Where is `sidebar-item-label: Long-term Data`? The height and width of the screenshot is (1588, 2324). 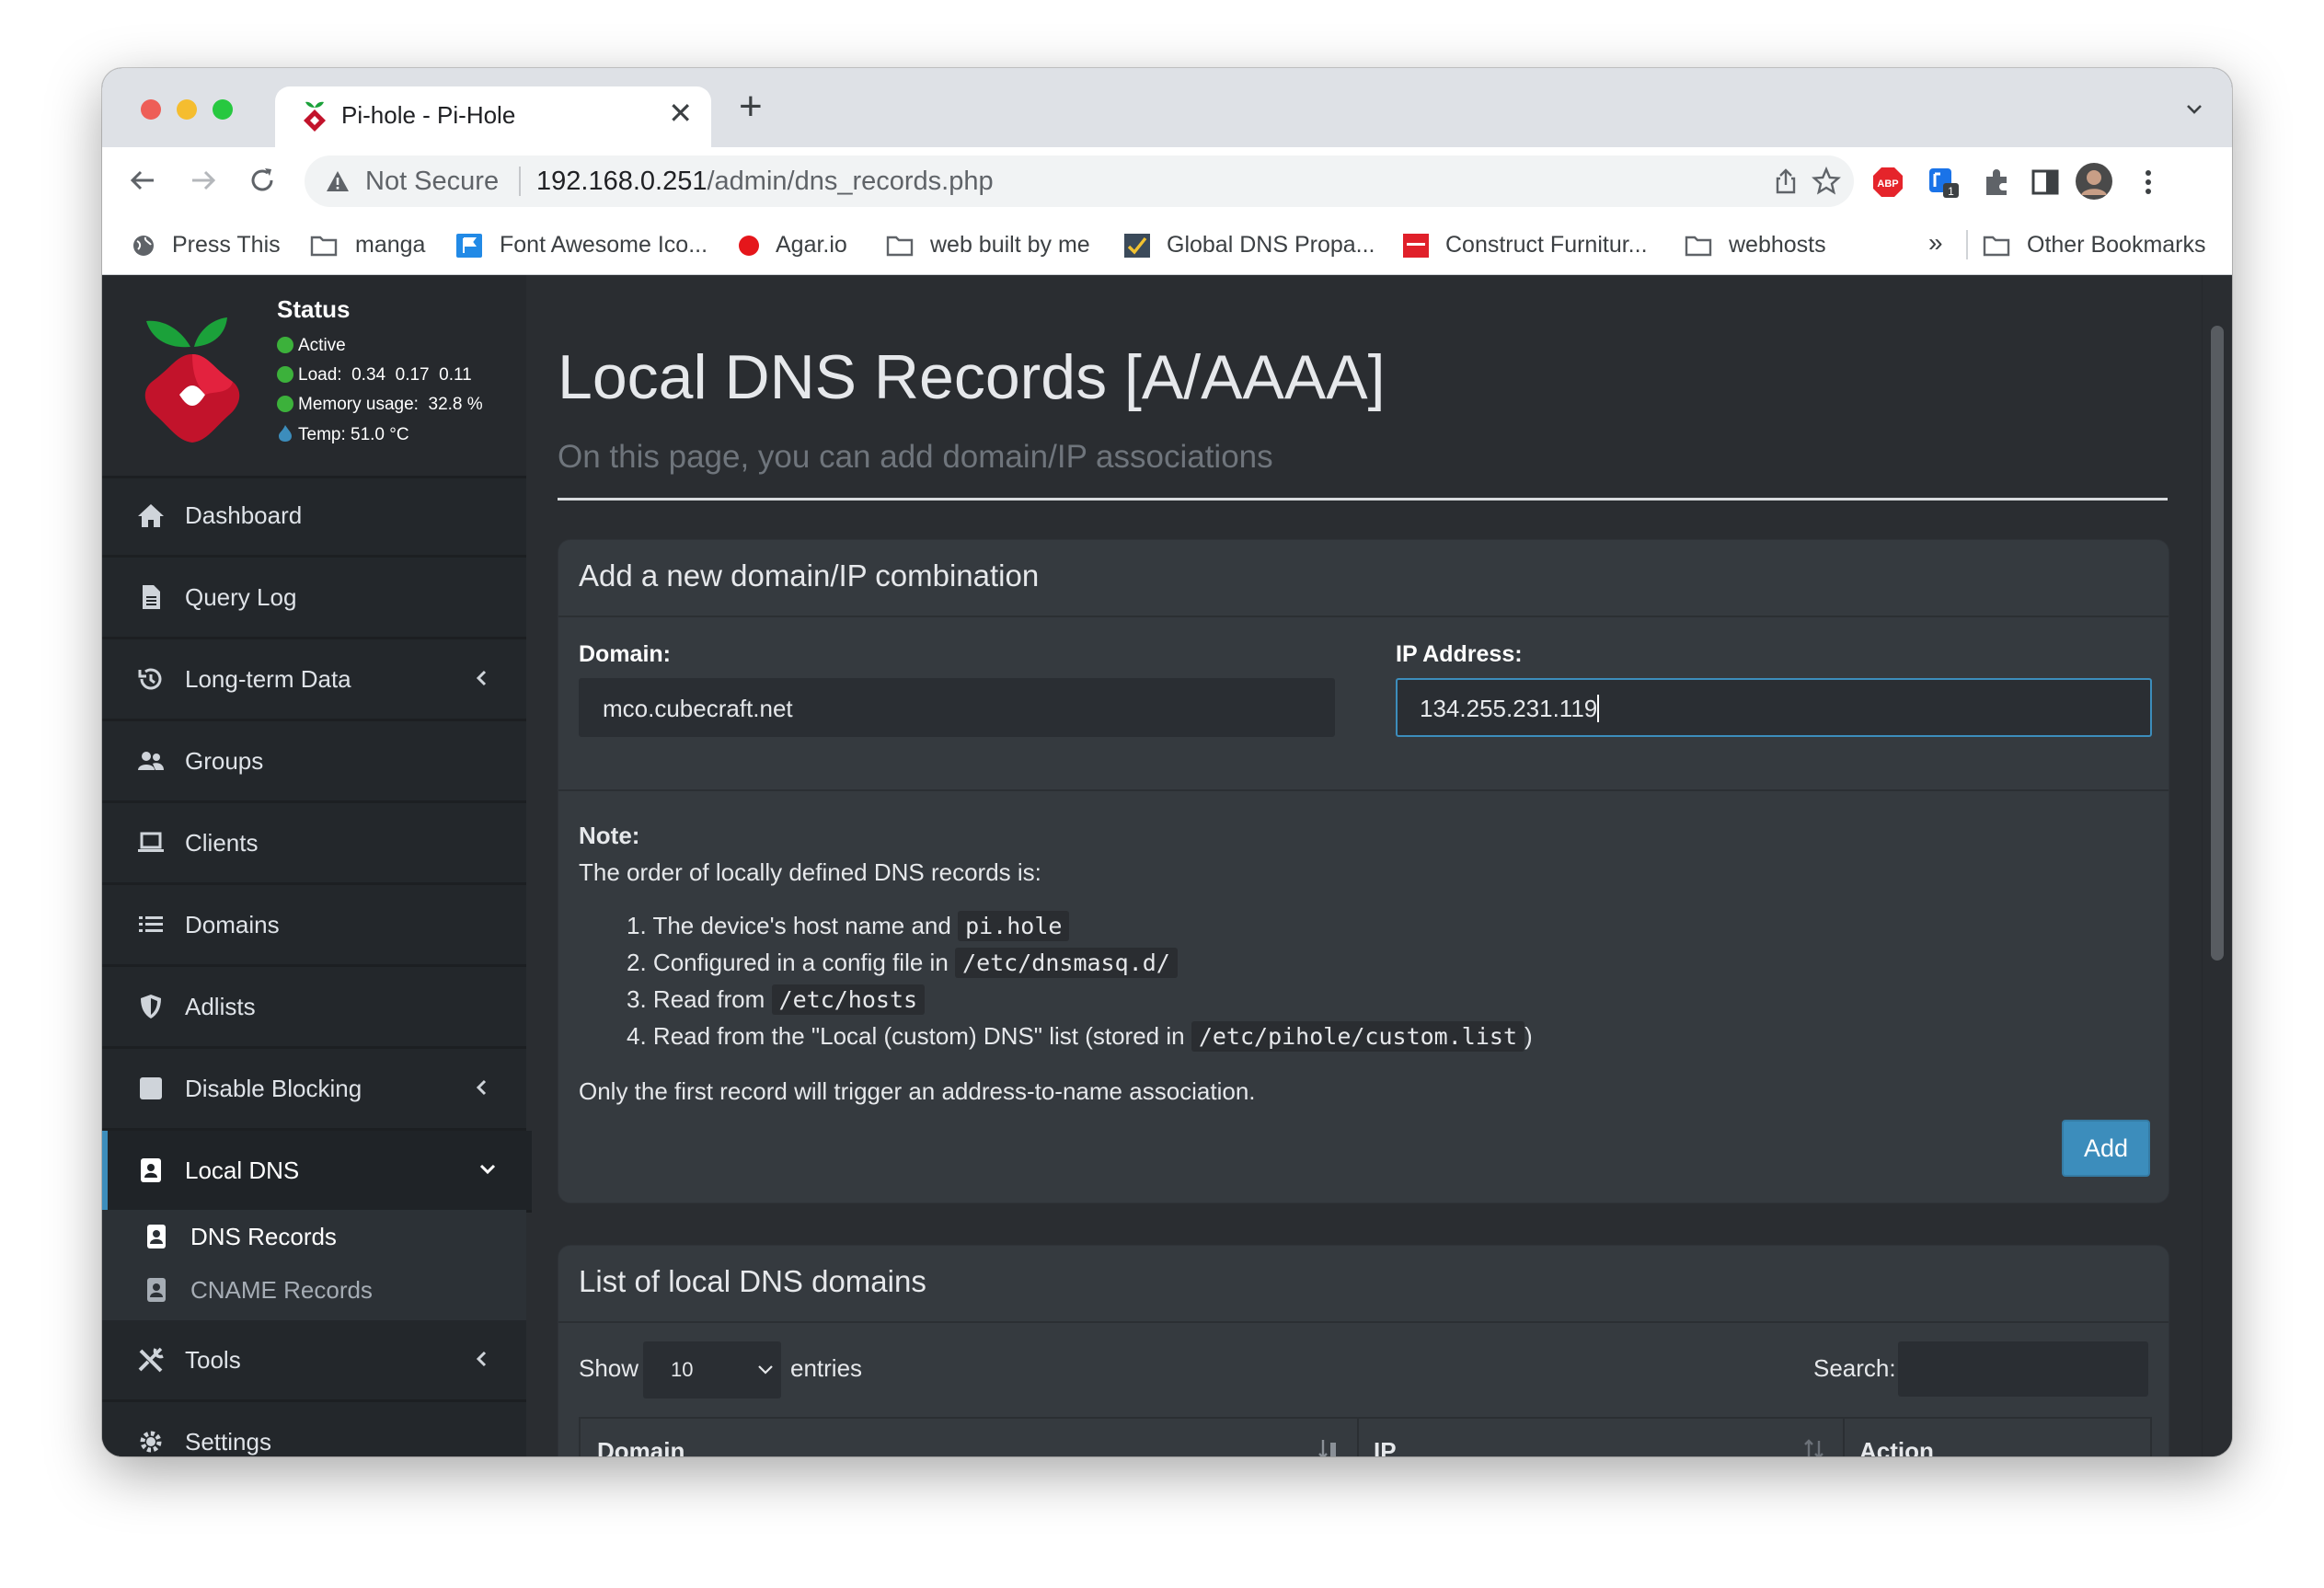 sidebar-item-label: Long-term Data is located at coordinates (268, 679).